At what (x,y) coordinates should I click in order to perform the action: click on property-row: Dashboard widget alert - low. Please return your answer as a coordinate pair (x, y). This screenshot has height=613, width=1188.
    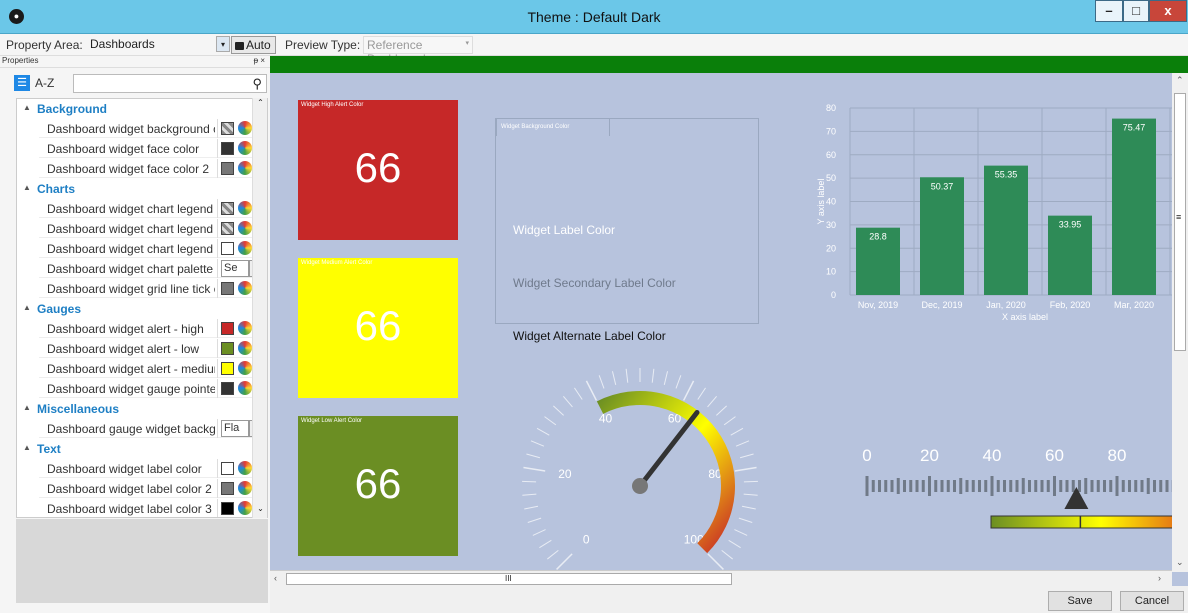
    Looking at the image, I should click on (146, 348).